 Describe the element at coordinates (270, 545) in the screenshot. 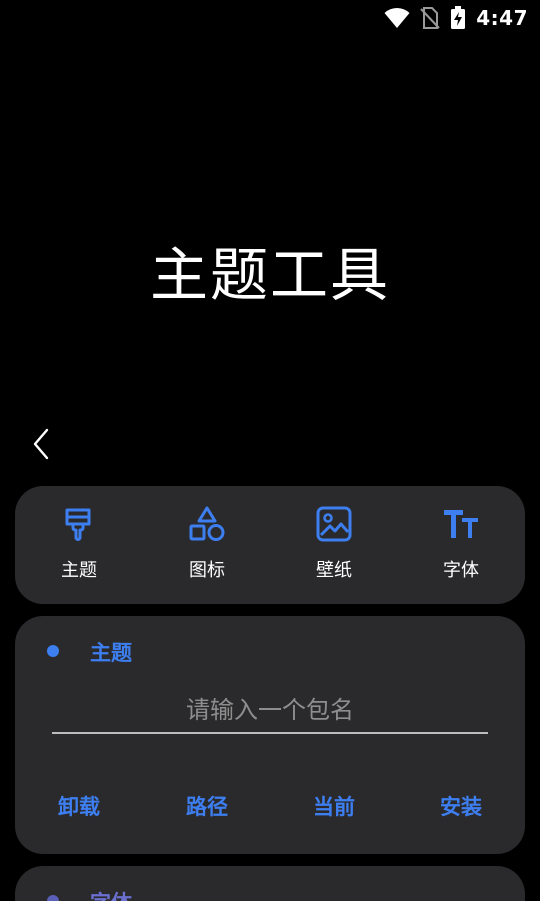

I see `category-tabs-card: 主题 图标 壁纸 字体` at that location.